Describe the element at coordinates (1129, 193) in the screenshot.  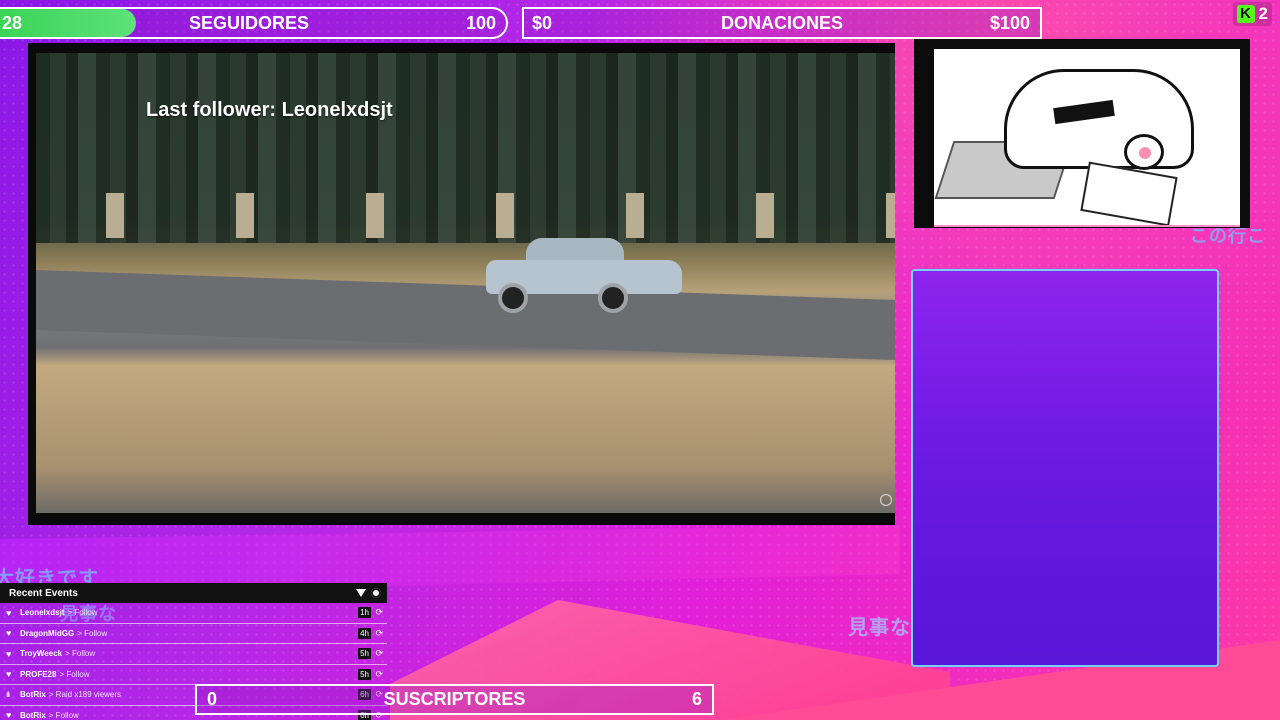
I see `keyboard-drawing` at that location.